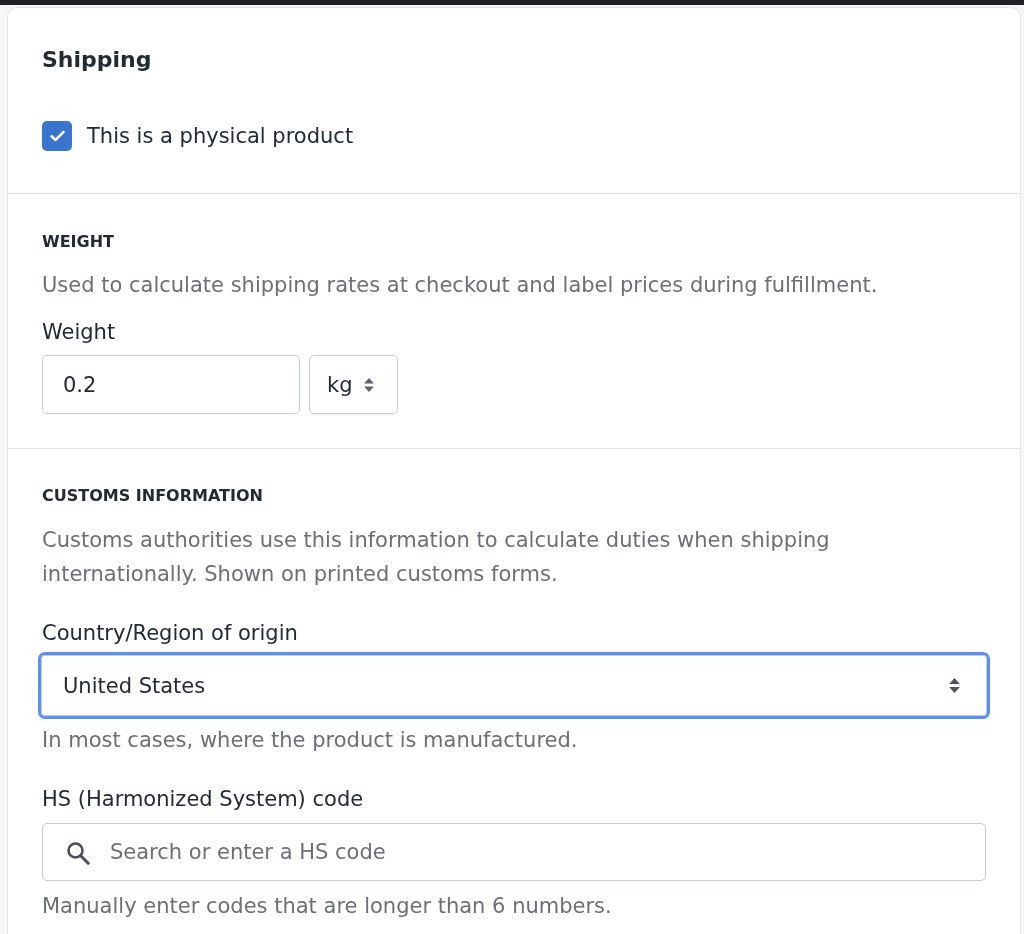  What do you see at coordinates (327, 906) in the screenshot?
I see `help-text: Manually enter codes that are longer than 6 numbers.` at bounding box center [327, 906].